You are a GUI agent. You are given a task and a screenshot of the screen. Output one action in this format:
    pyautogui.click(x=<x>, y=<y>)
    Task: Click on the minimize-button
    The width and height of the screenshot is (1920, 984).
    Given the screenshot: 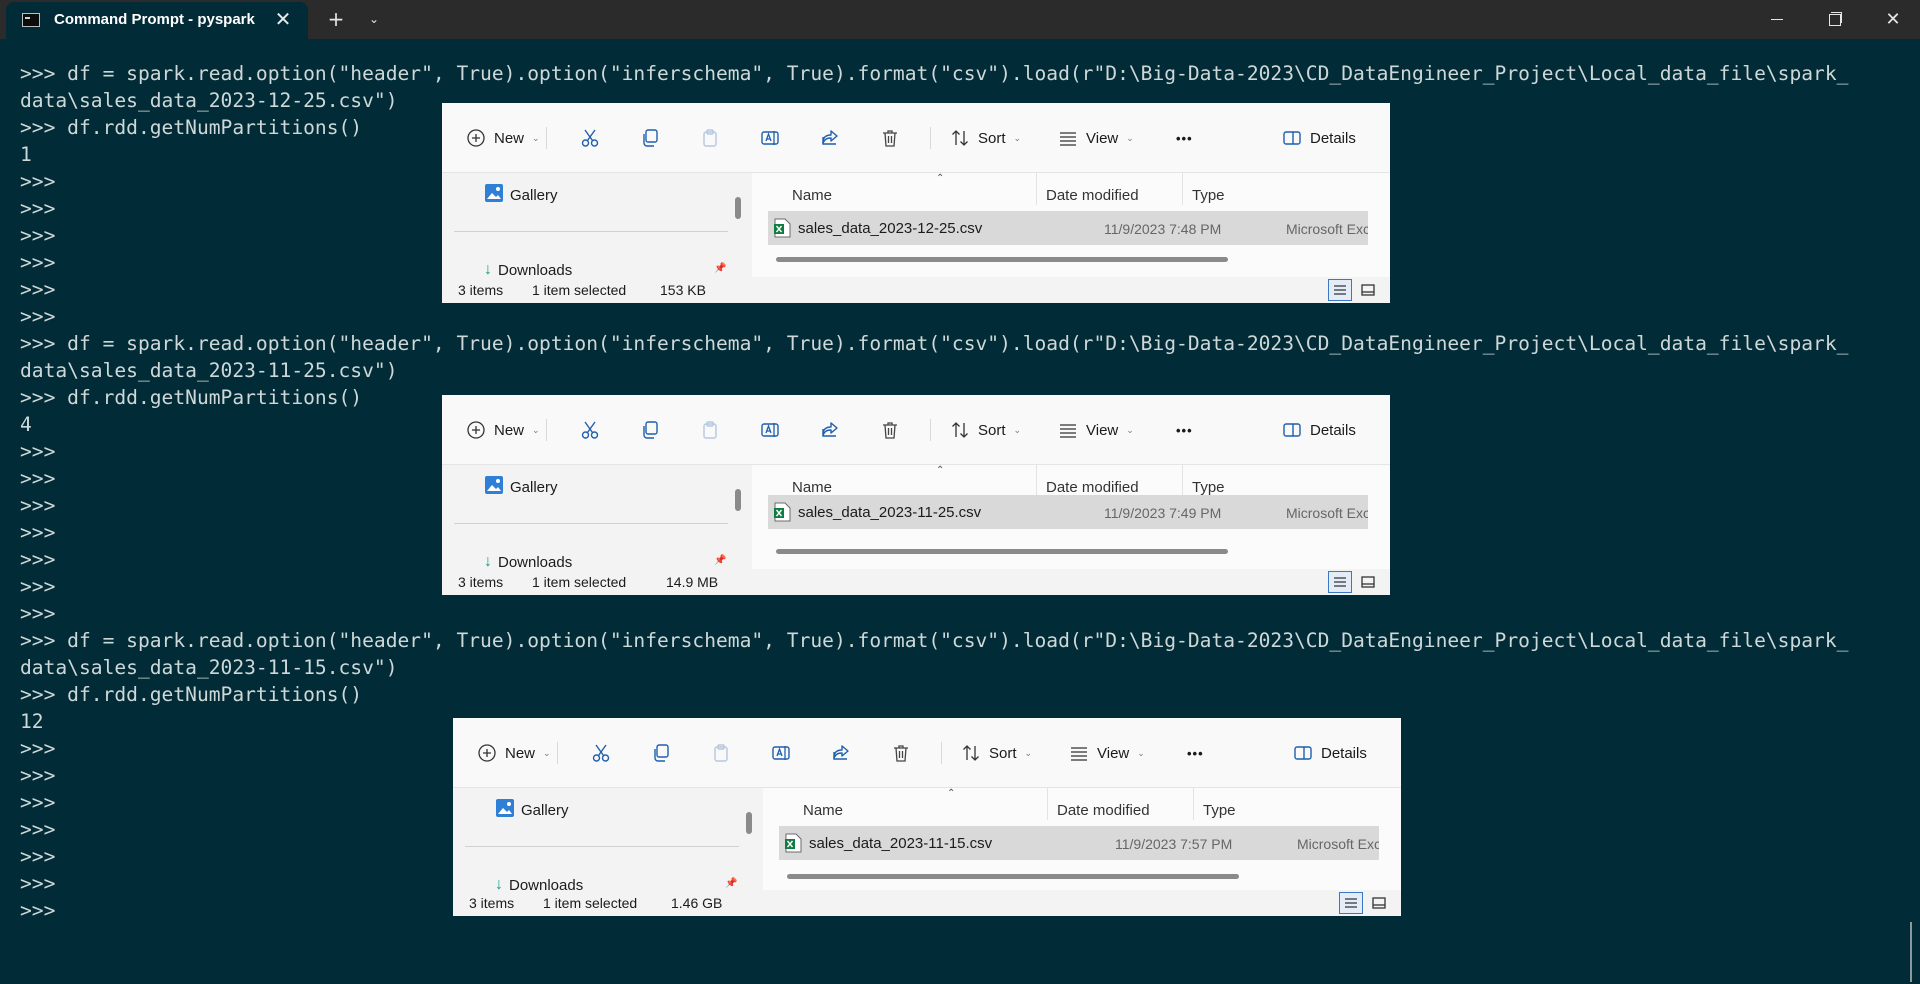 What is the action you would take?
    pyautogui.click(x=1777, y=19)
    